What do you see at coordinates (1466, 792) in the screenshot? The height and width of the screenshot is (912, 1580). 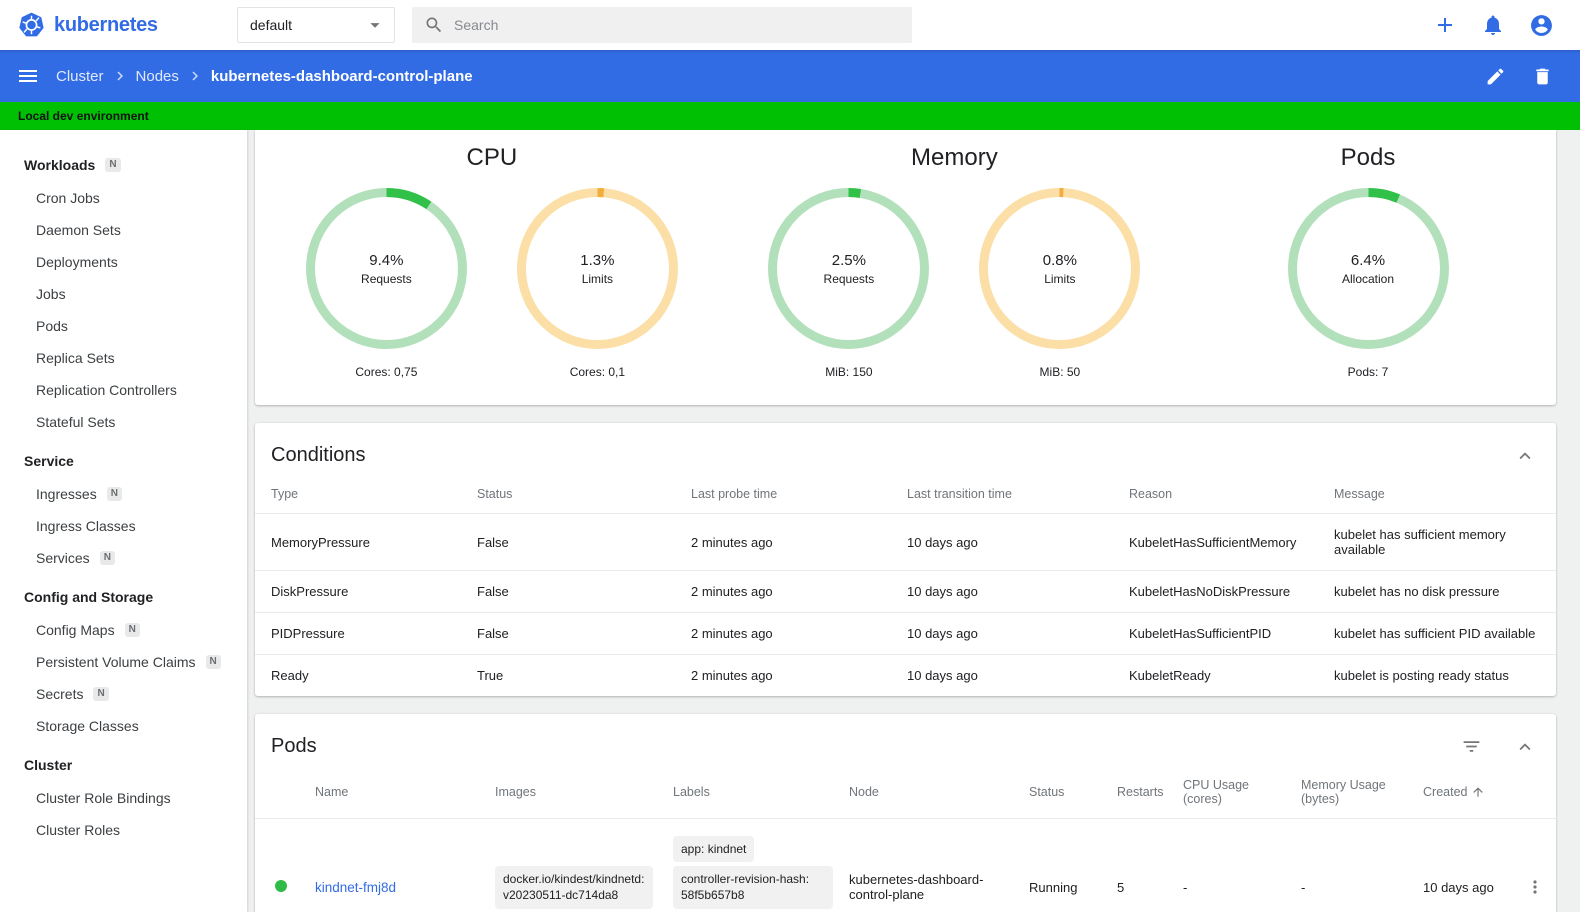 I see `column-header-created: Created` at bounding box center [1466, 792].